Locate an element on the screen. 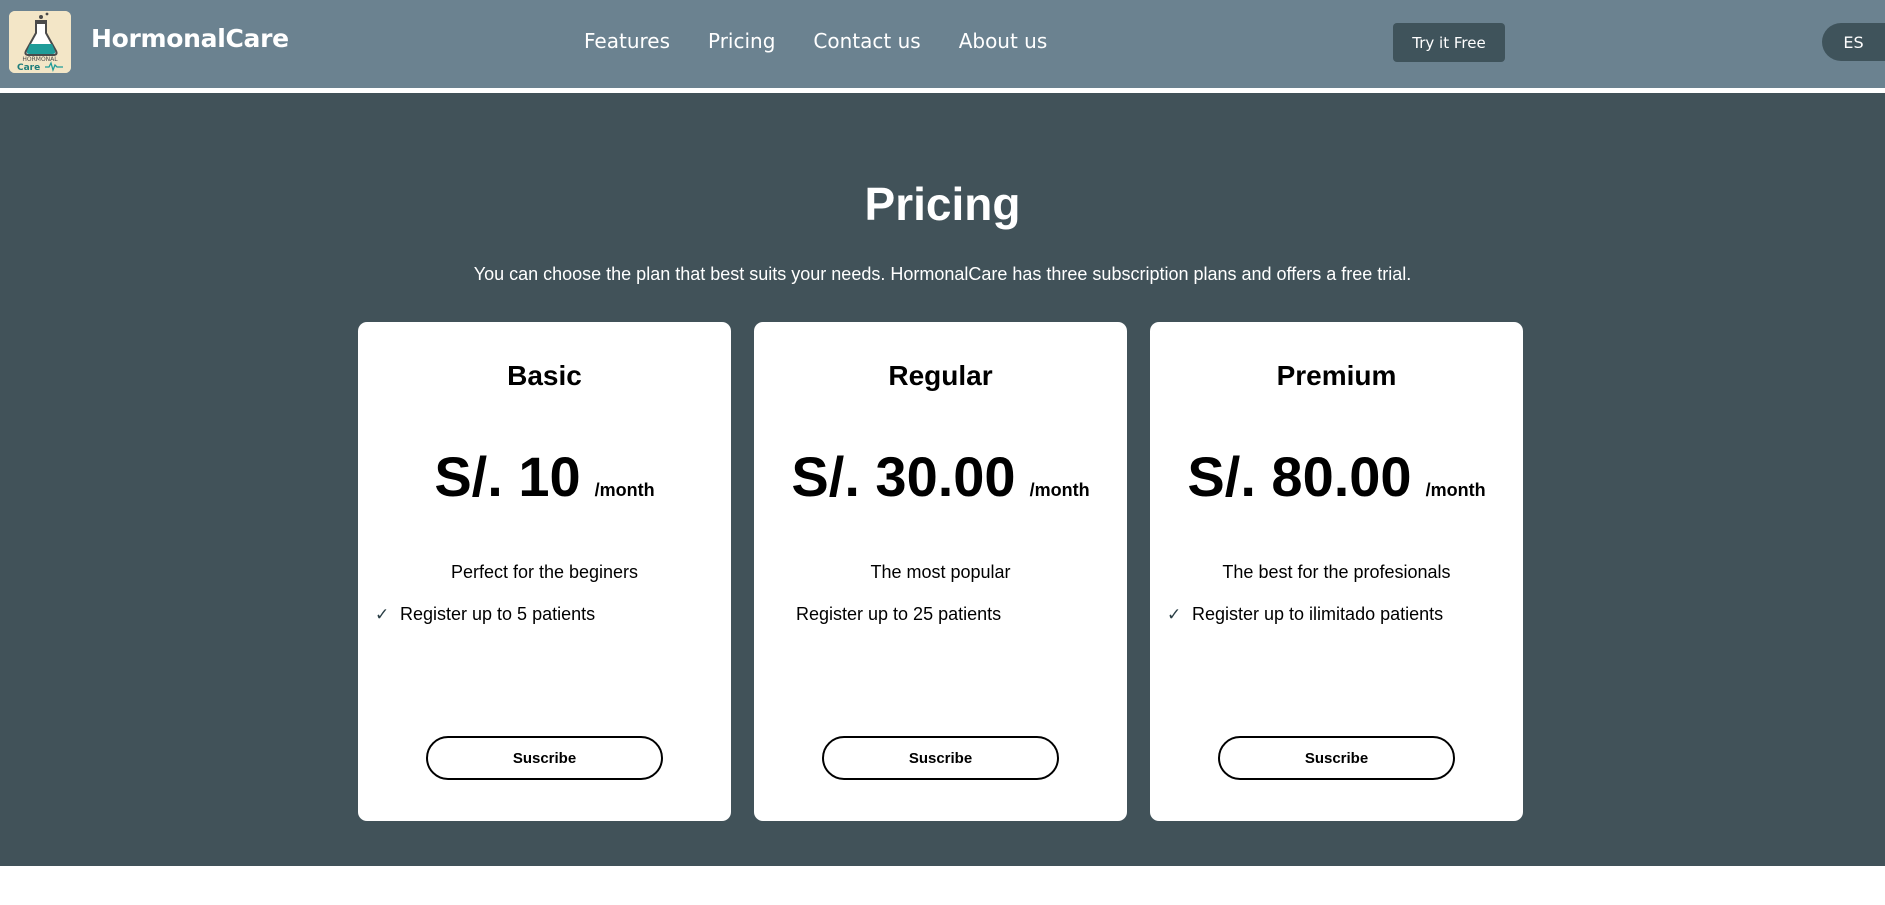  plan-name: Regular is located at coordinates (940, 375).